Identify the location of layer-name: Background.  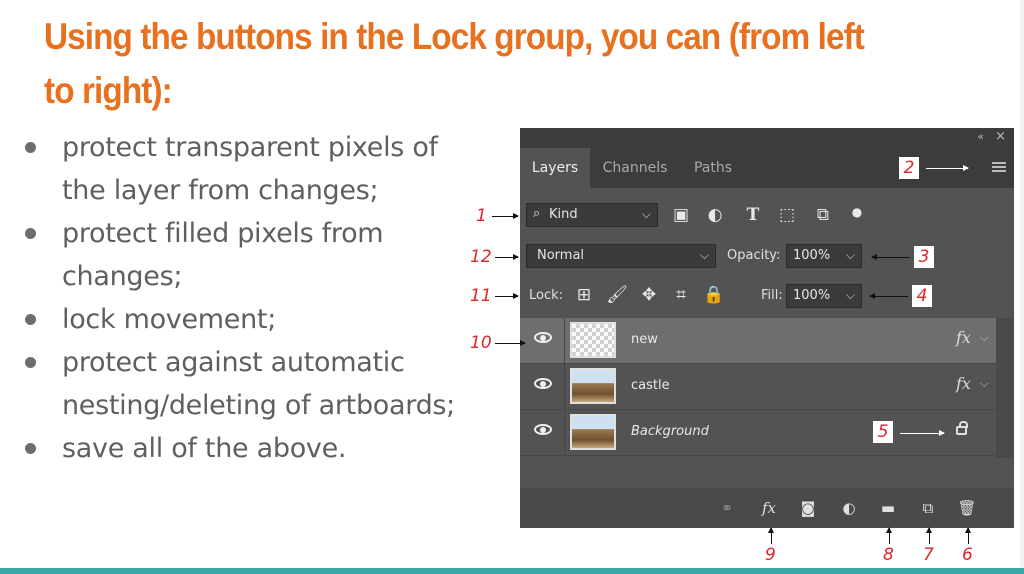
(670, 431).